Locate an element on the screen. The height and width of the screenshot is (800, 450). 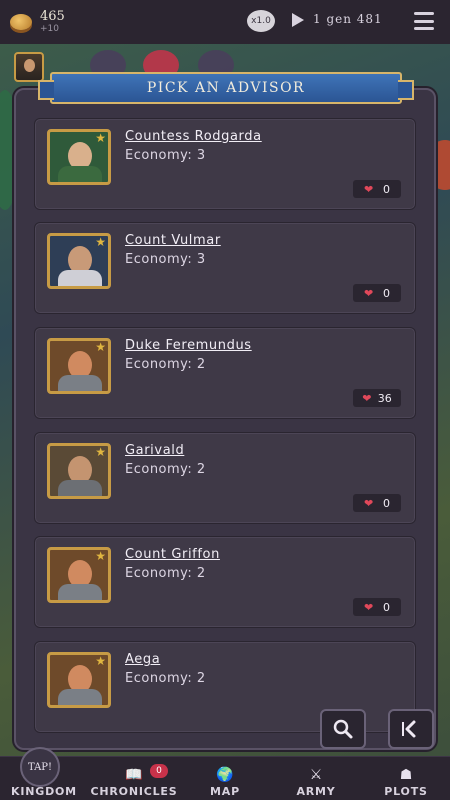
gold-amount: 465 is located at coordinates (52, 16).